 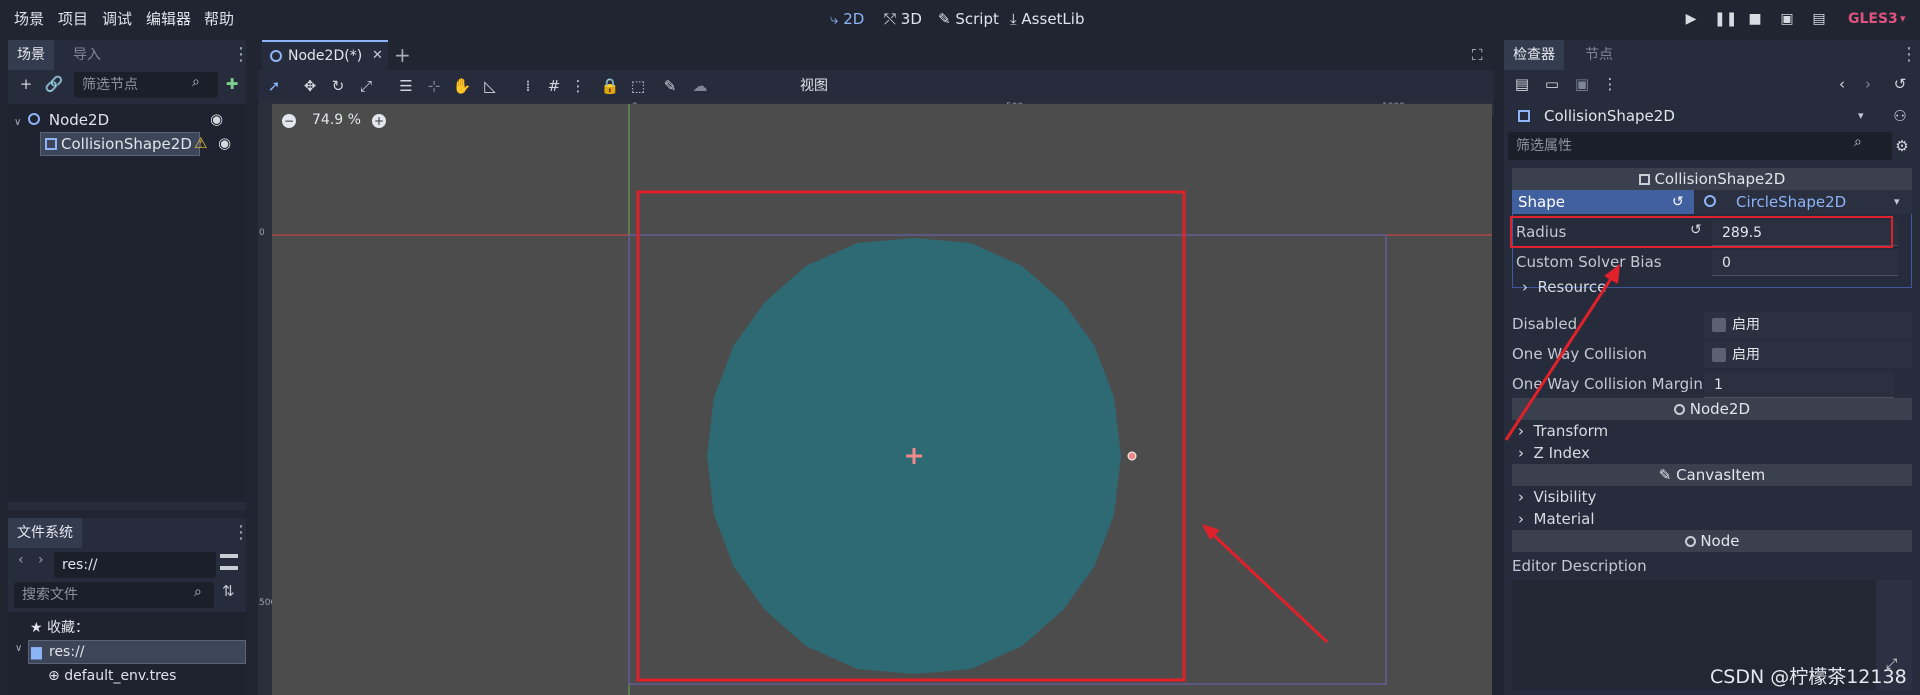 What do you see at coordinates (1047, 19) in the screenshot?
I see `mode-assetlib-button: ⤓ AssetLib` at bounding box center [1047, 19].